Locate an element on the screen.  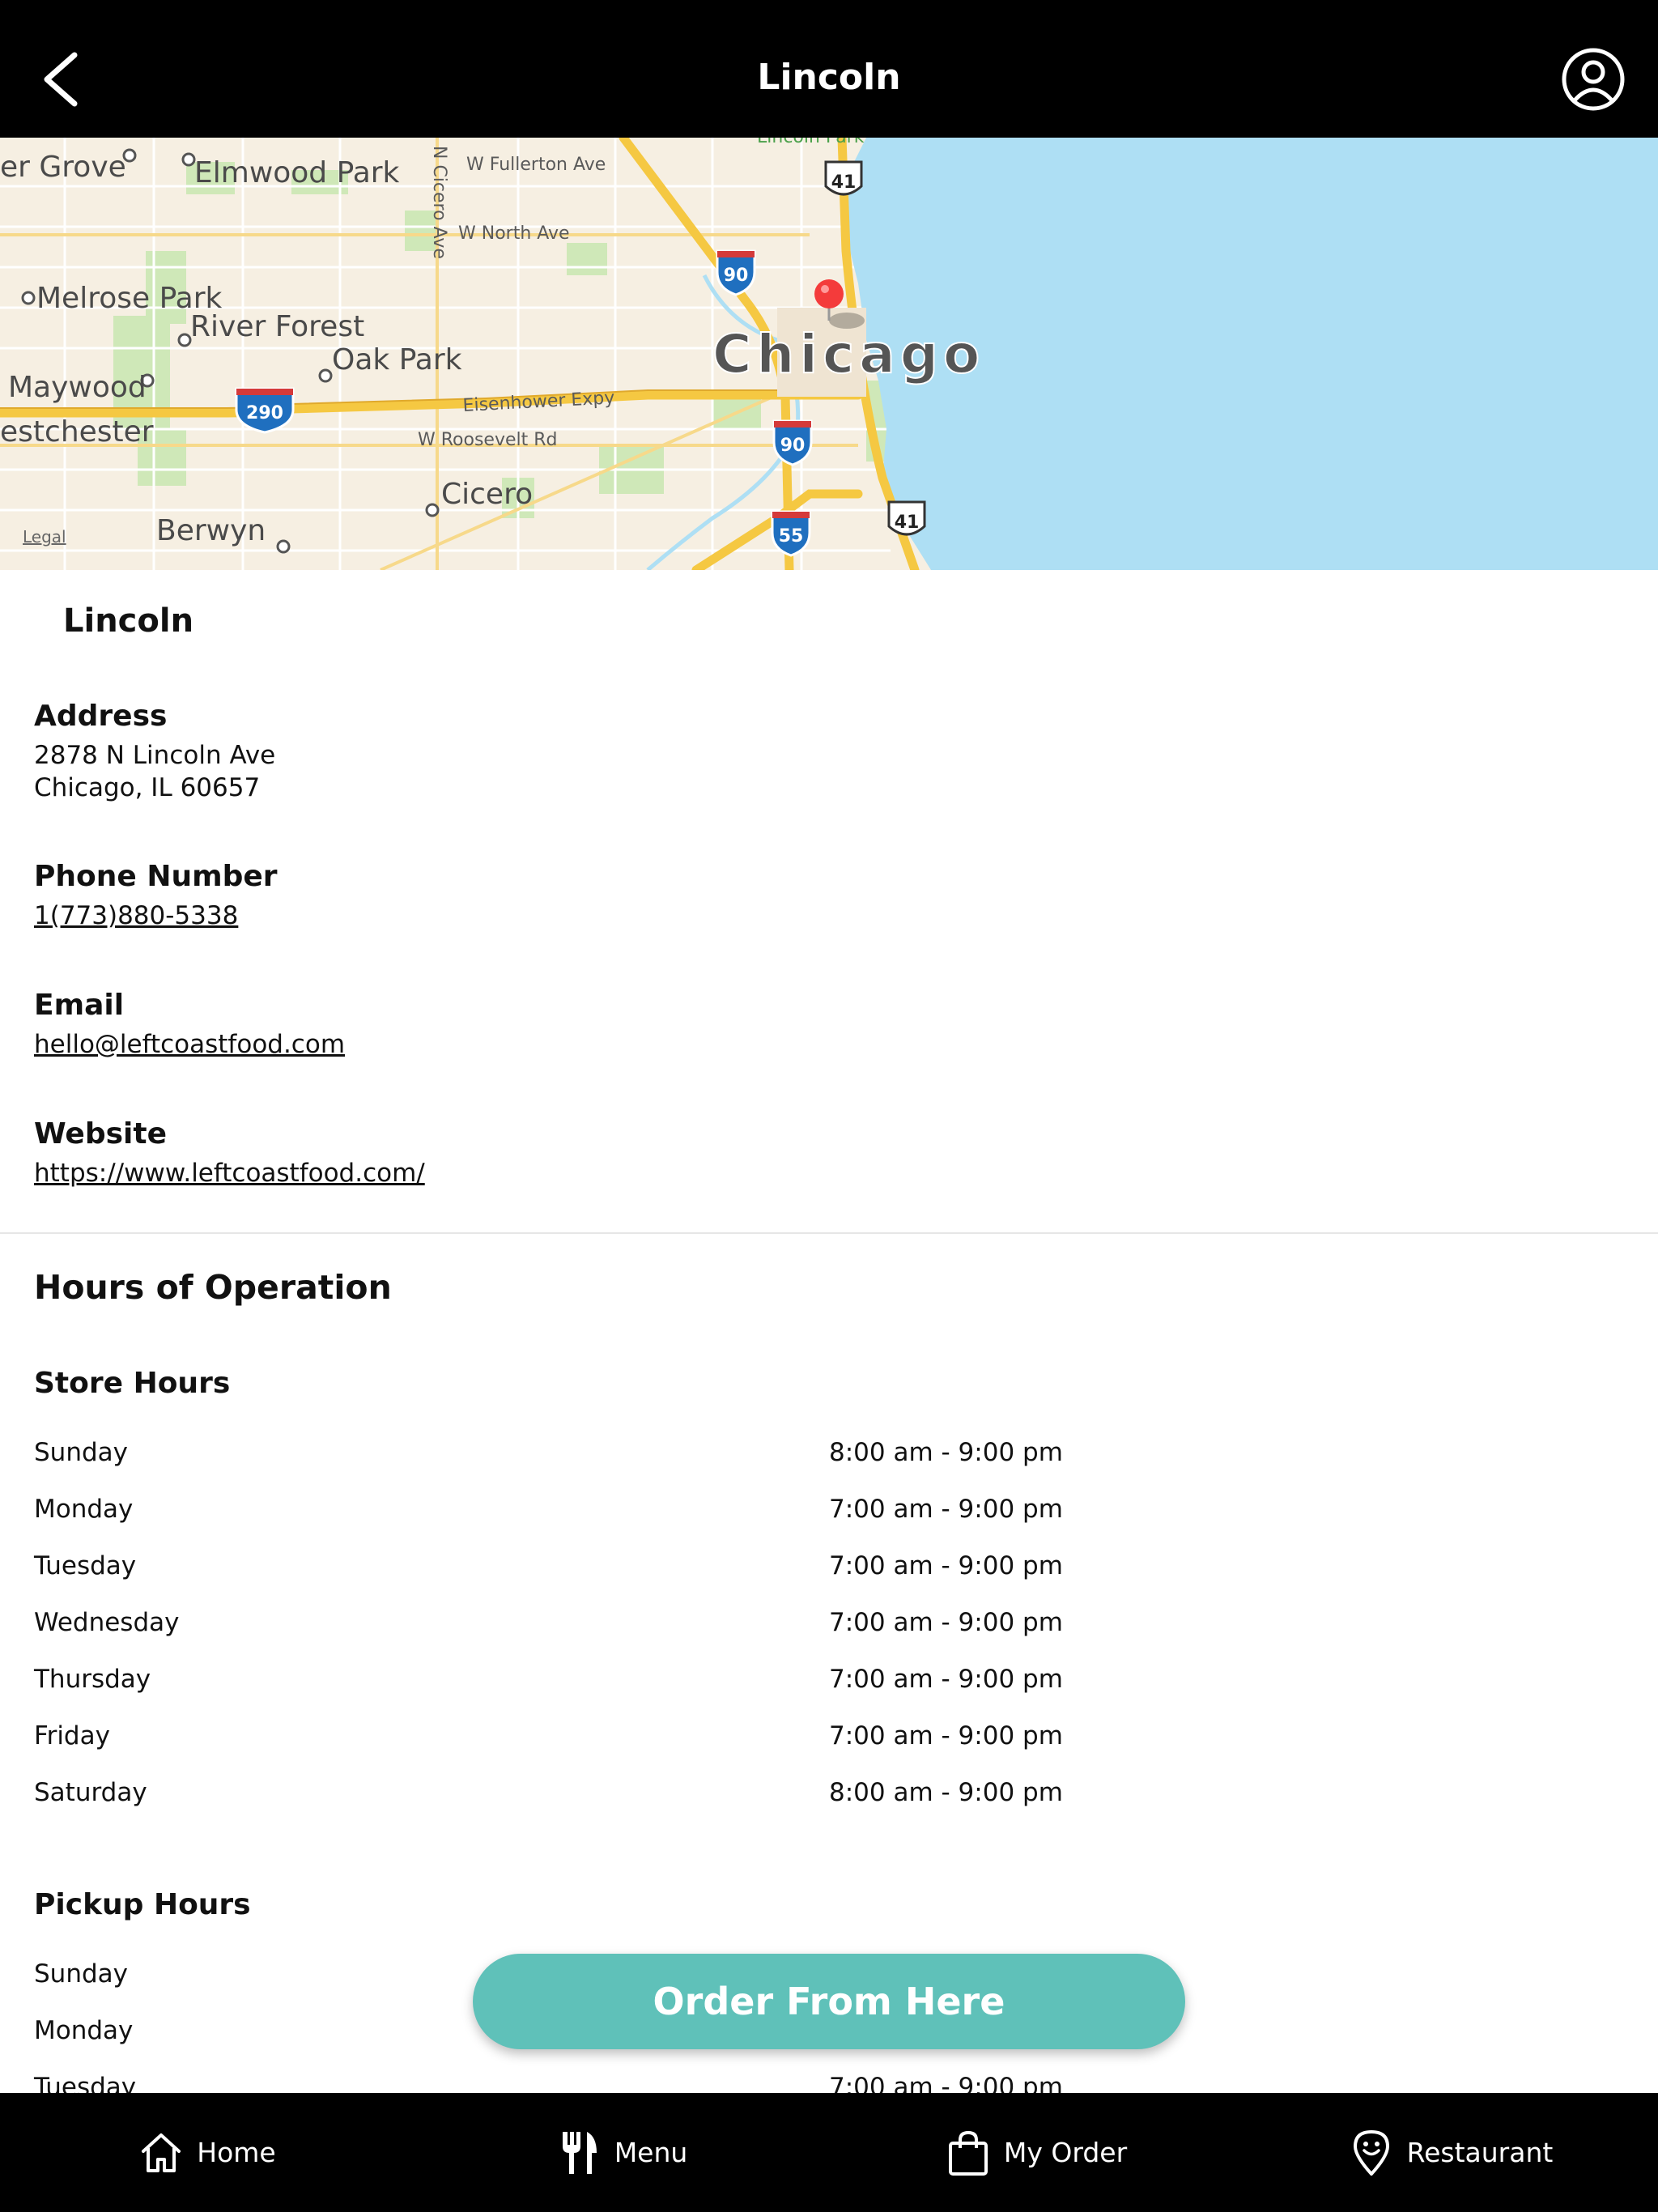
nav-home-label: Home is located at coordinates (236, 2152).